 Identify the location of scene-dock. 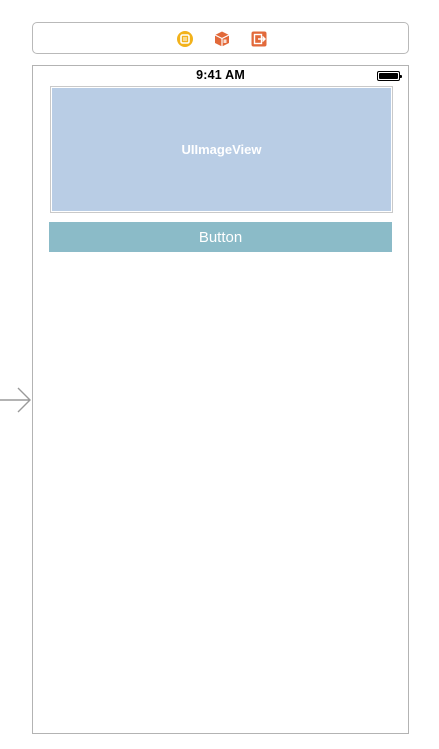
(220, 38).